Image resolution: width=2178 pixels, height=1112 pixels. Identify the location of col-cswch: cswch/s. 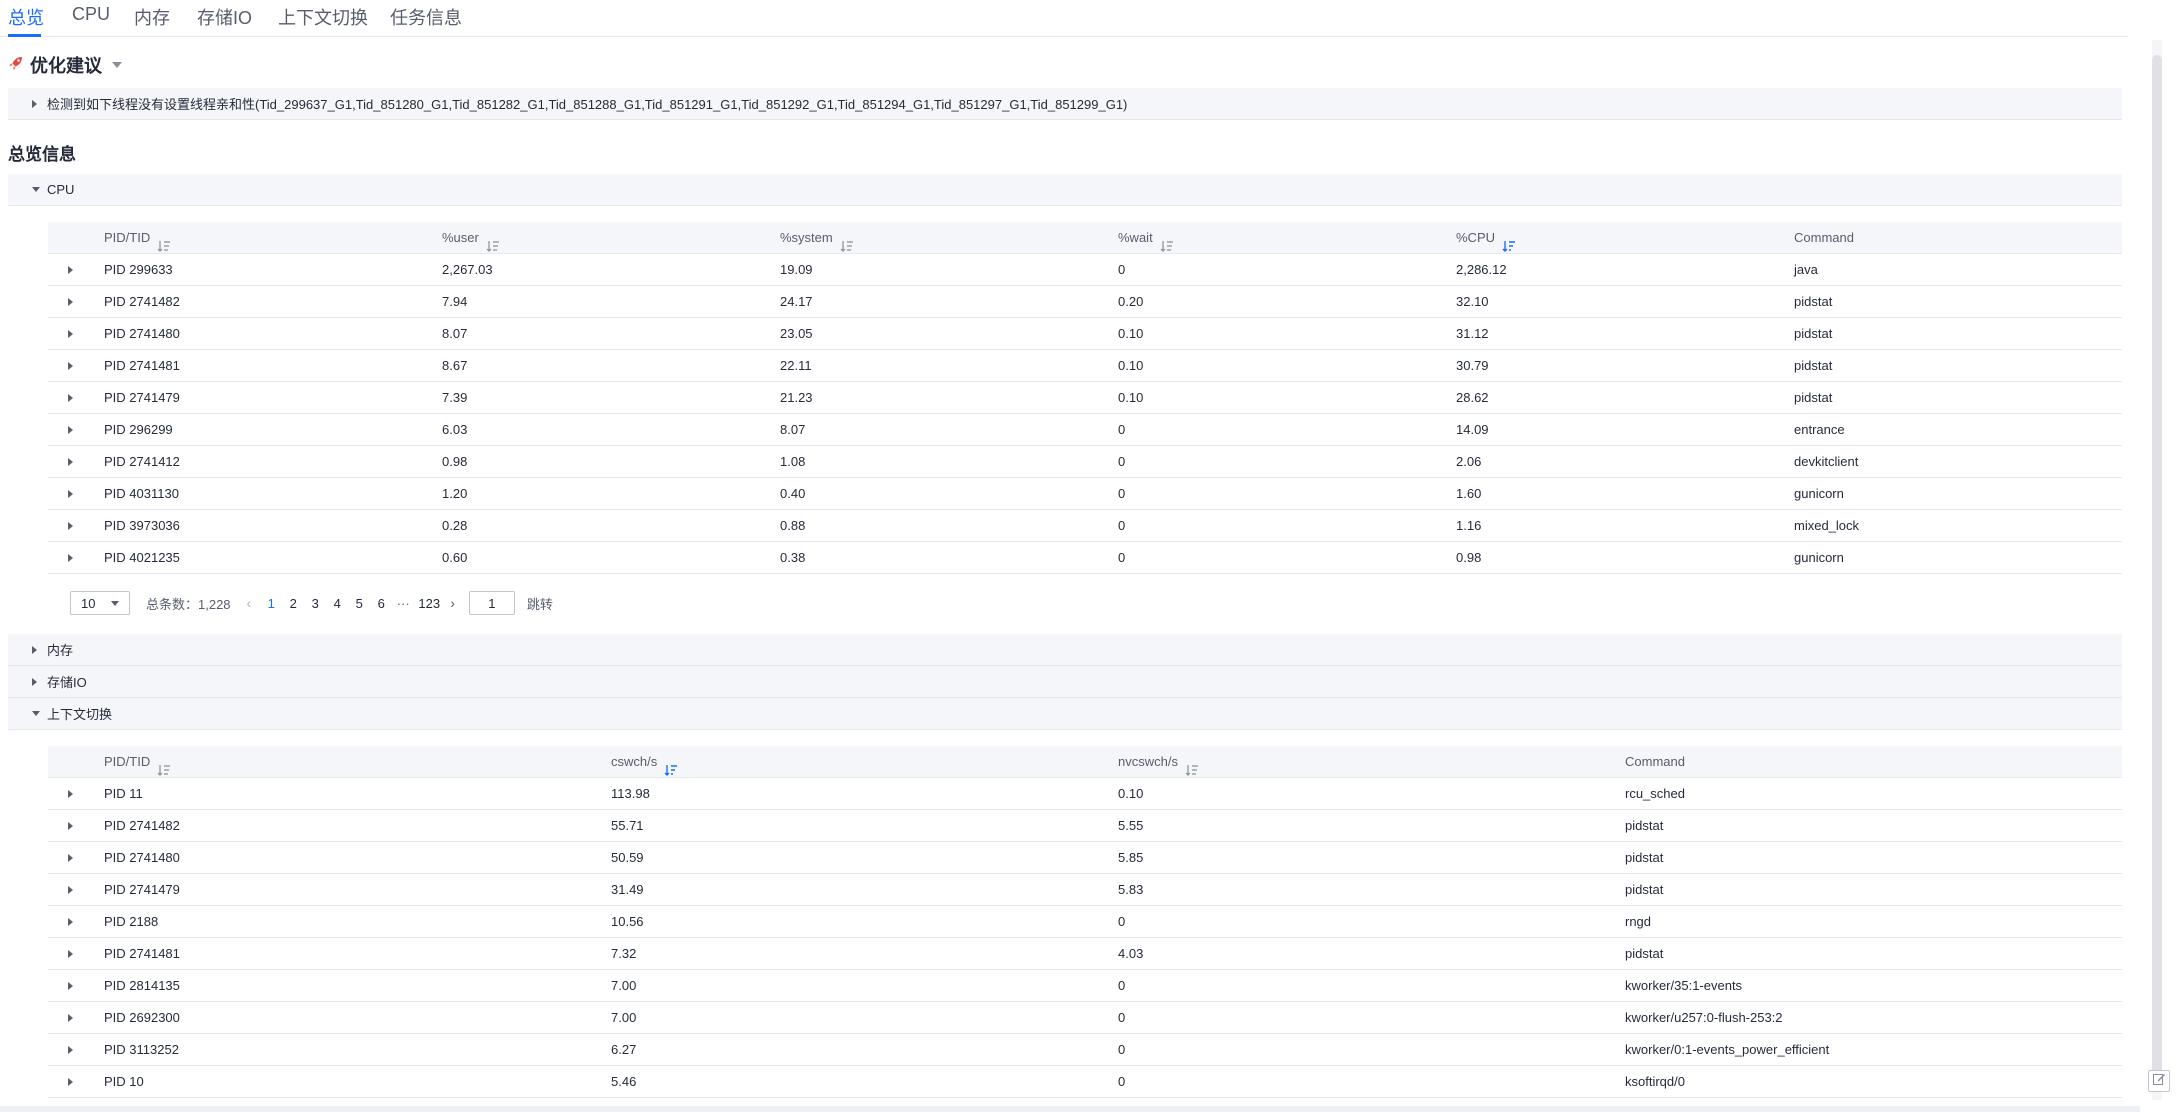
(644, 762).